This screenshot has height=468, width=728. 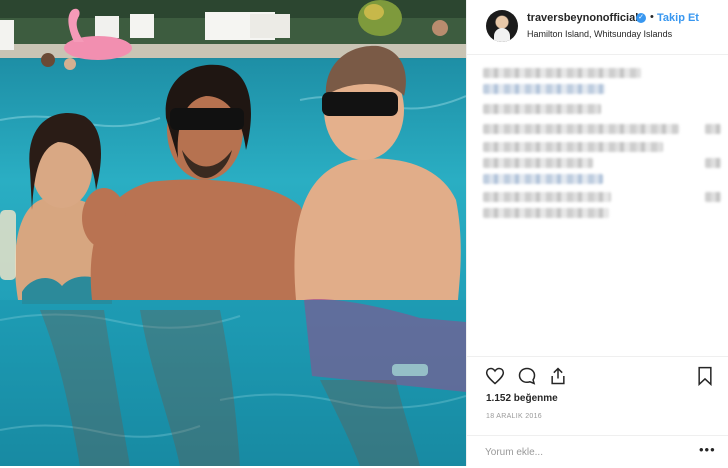 I want to click on location-link: Hamilton Island, Whitsunday Islands, so click(x=599, y=34).